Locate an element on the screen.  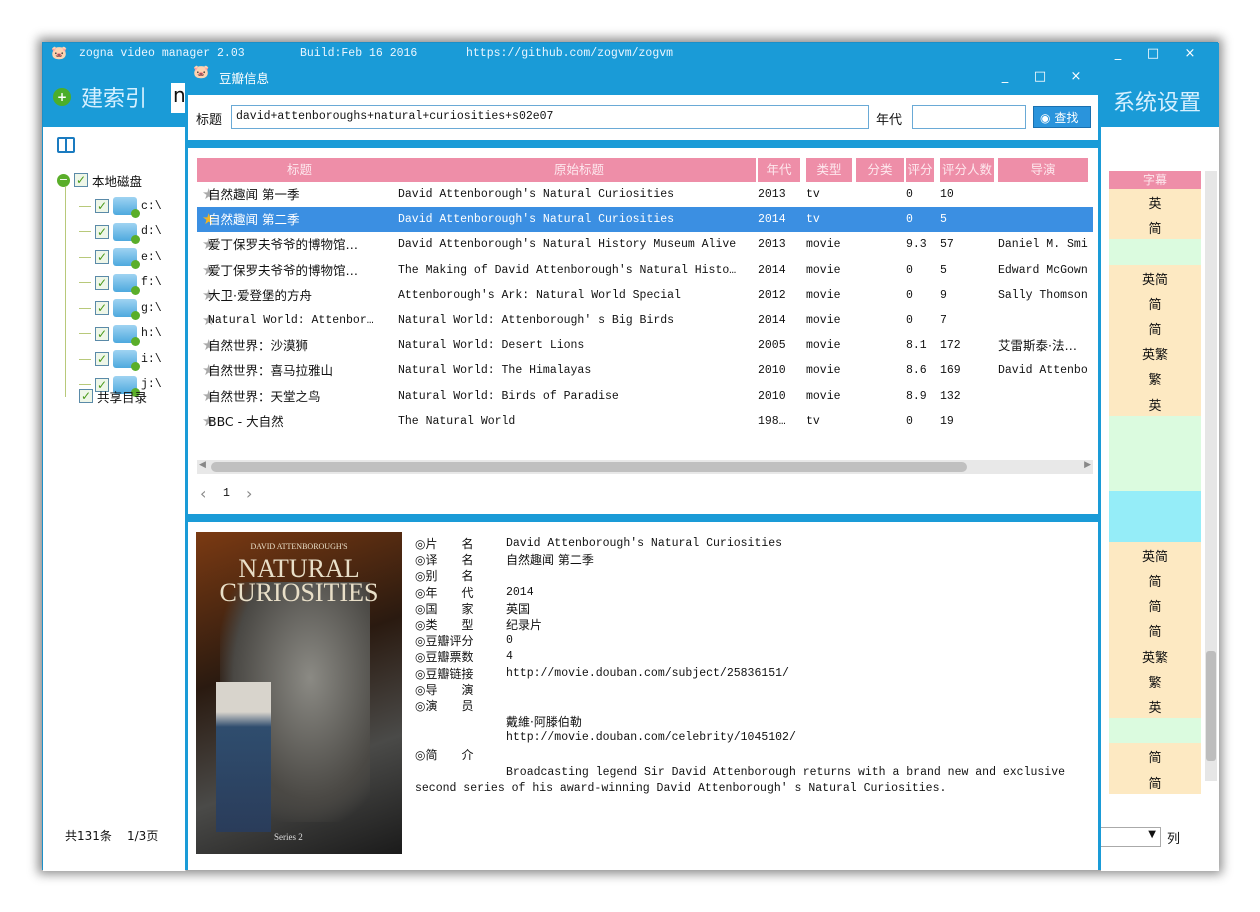
folder-icon is located at coordinates (126, 207).